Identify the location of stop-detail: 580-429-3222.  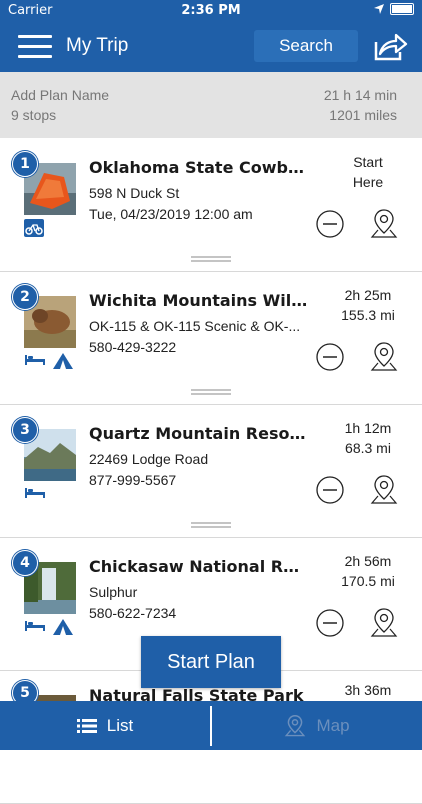
(133, 347).